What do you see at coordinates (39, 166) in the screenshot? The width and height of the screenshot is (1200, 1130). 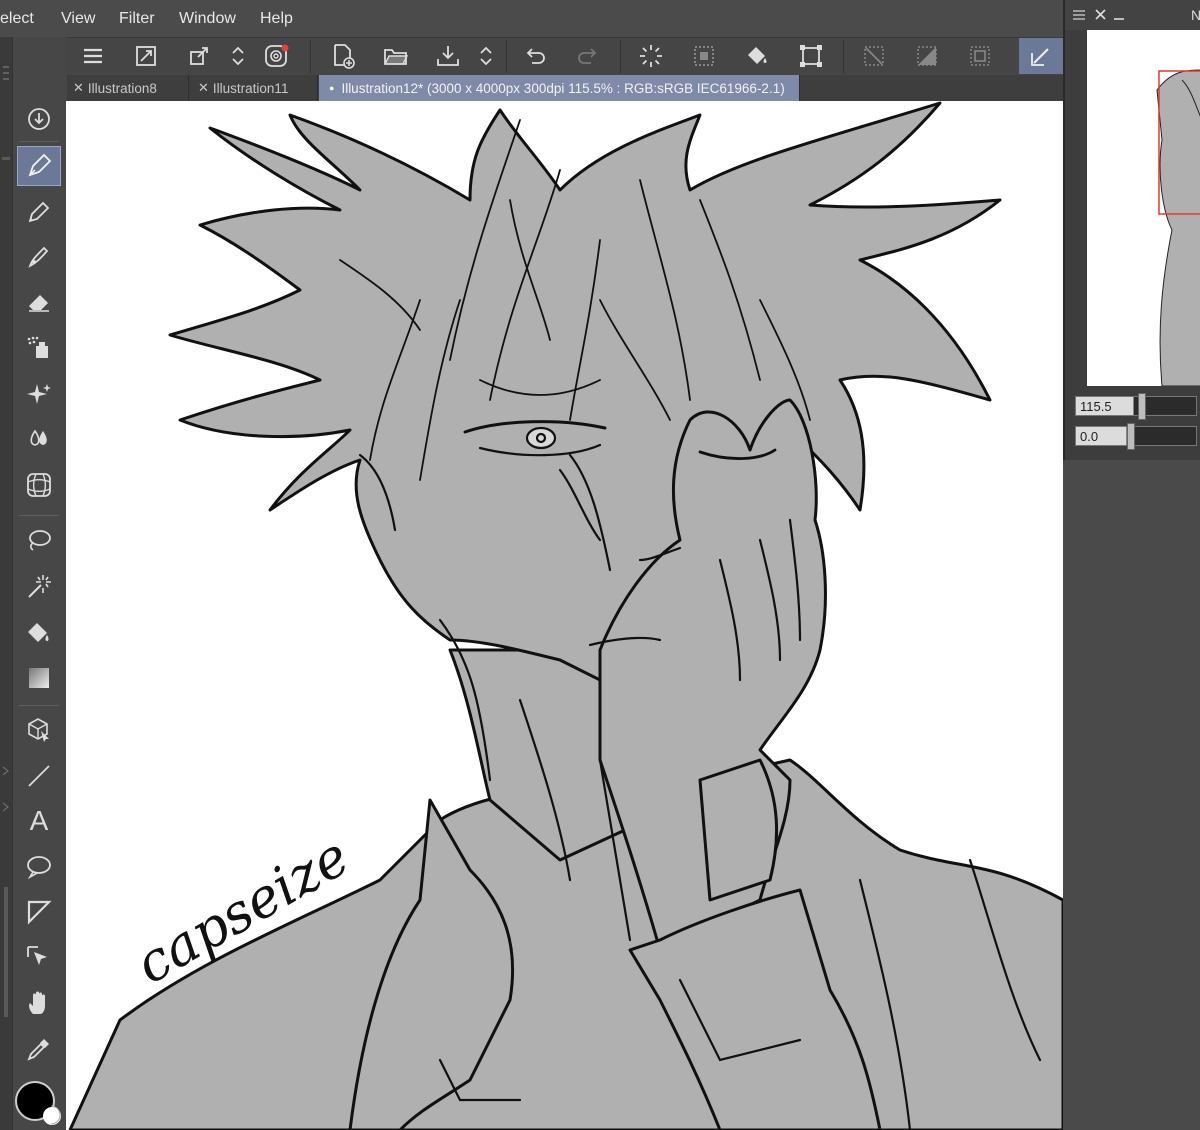 I see `pen-icon` at bounding box center [39, 166].